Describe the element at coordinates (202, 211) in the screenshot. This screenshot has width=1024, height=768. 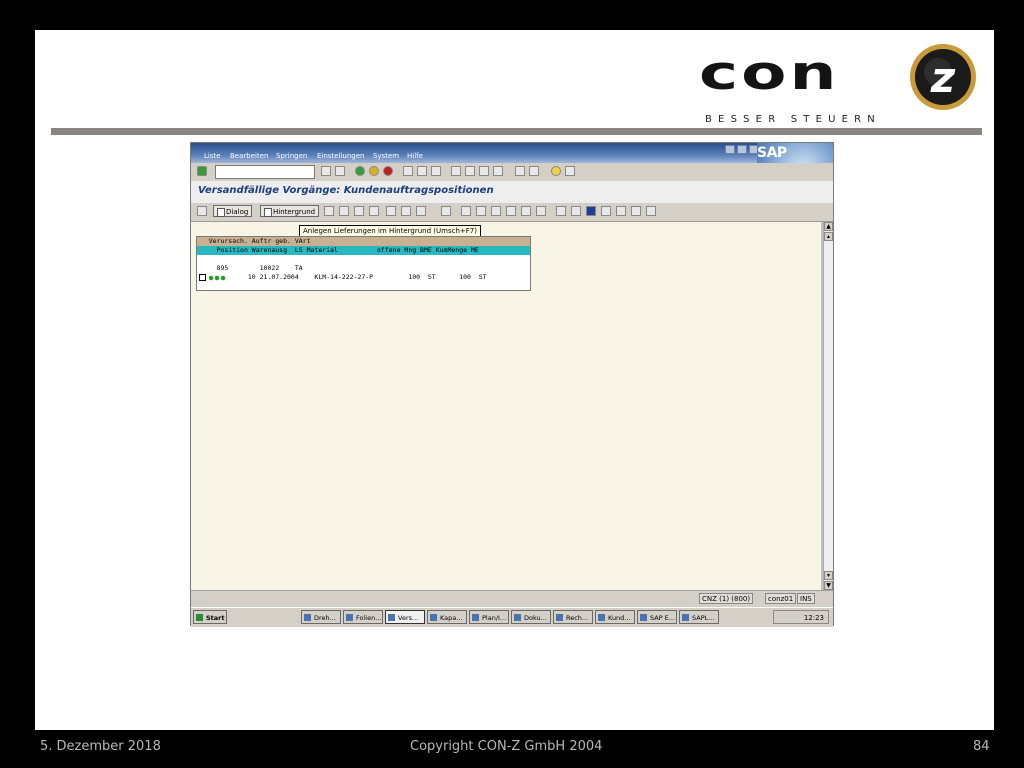
I see `refresh-icon` at that location.